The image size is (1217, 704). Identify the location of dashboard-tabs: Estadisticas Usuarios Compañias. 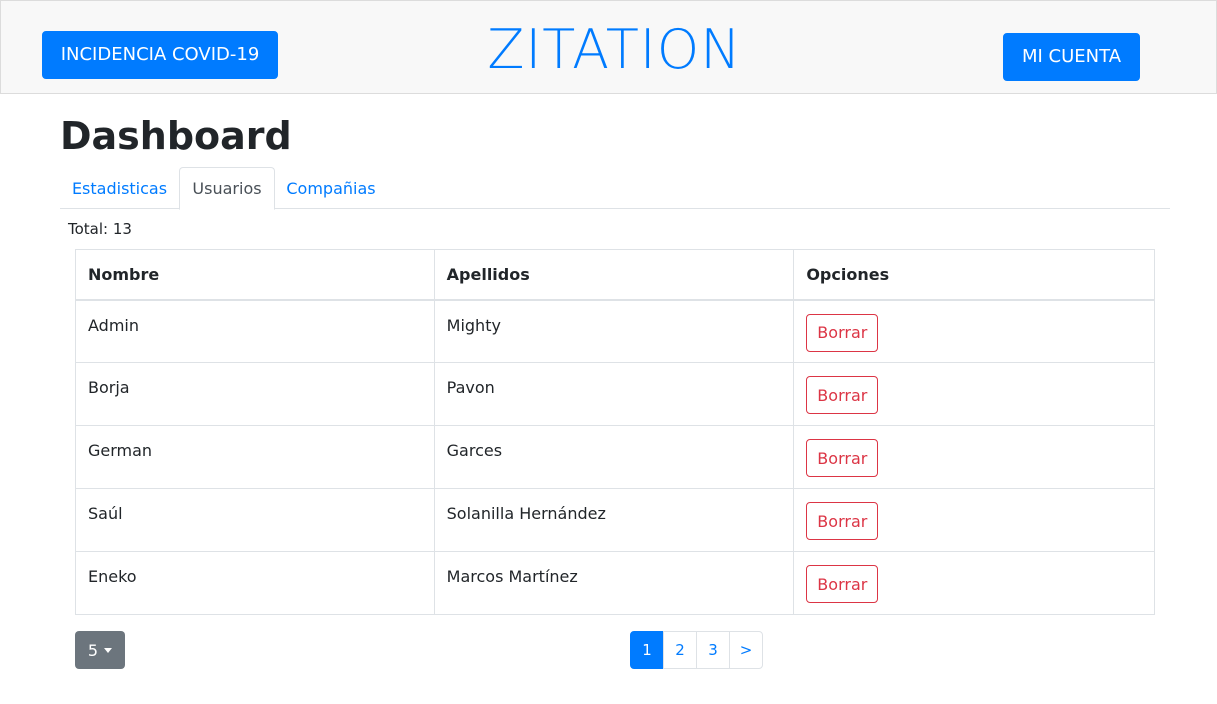
(615, 188).